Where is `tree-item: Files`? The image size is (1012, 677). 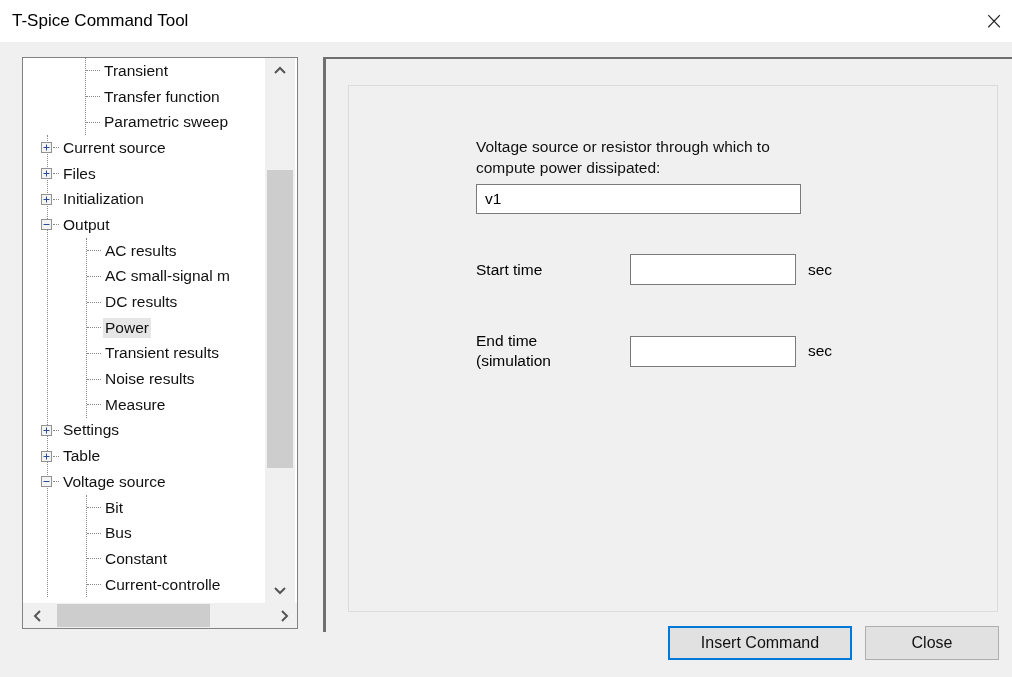 tree-item: Files is located at coordinates (79, 173).